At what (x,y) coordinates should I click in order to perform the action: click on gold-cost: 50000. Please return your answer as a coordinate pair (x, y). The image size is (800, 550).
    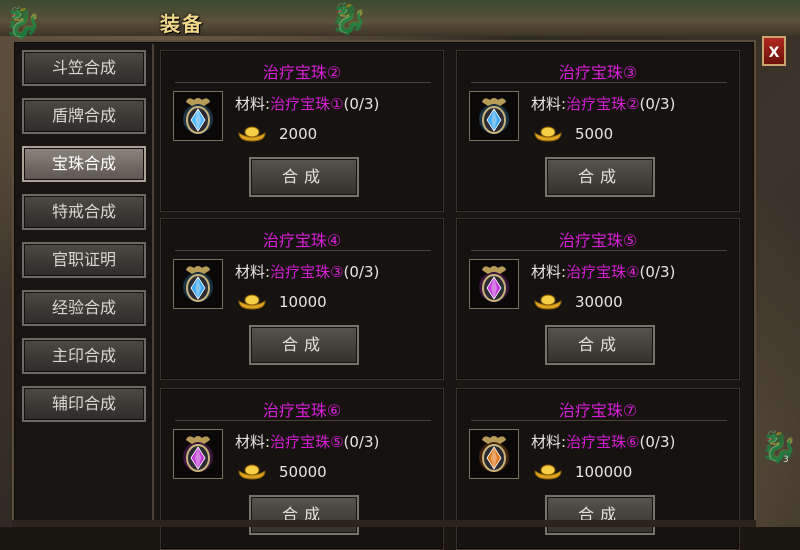
    Looking at the image, I should click on (303, 472).